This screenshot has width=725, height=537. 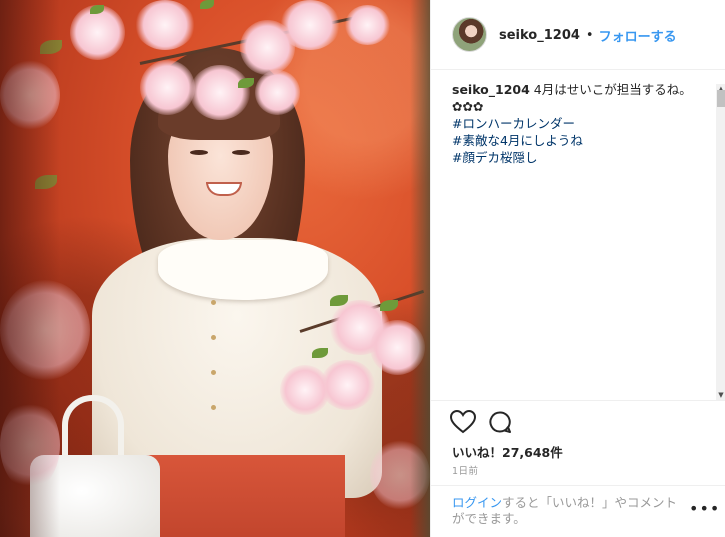 I want to click on post-timestamp: 1日前, so click(x=465, y=470).